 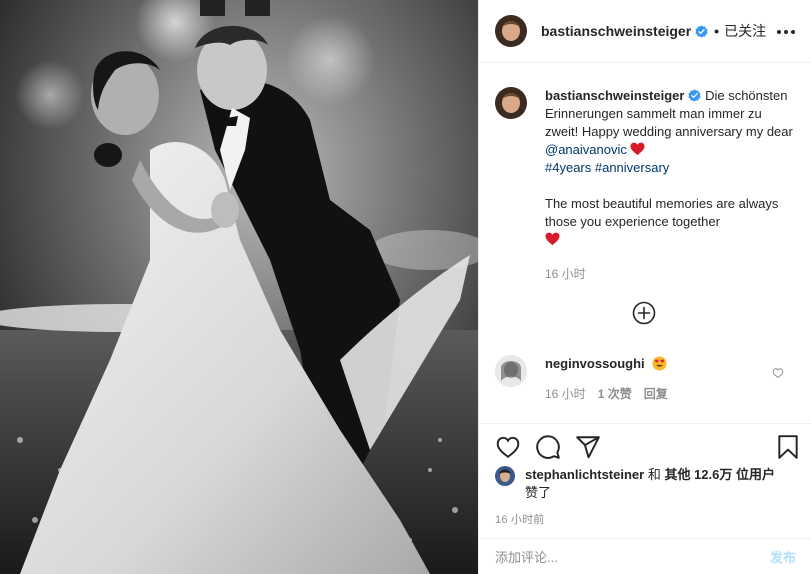 What do you see at coordinates (786, 32) in the screenshot?
I see `more-horizontal-icon` at bounding box center [786, 32].